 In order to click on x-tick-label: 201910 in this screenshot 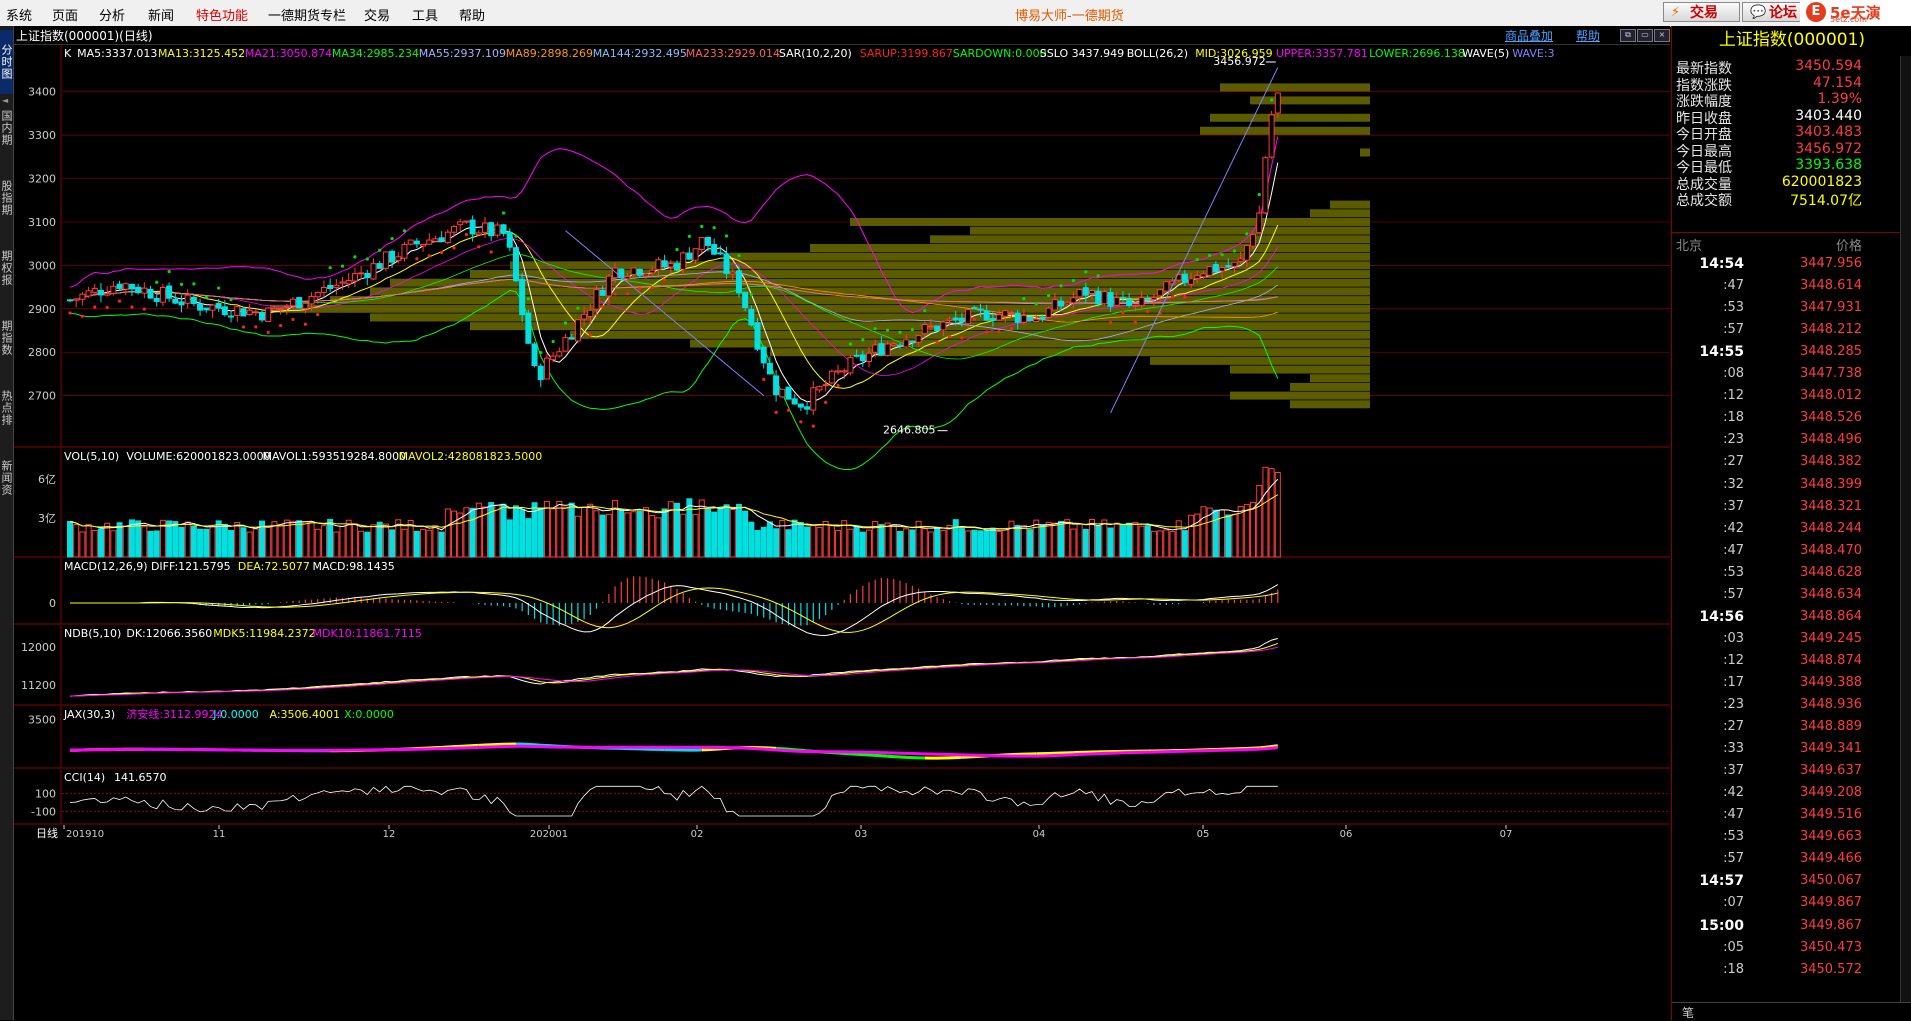, I will do `click(85, 834)`.